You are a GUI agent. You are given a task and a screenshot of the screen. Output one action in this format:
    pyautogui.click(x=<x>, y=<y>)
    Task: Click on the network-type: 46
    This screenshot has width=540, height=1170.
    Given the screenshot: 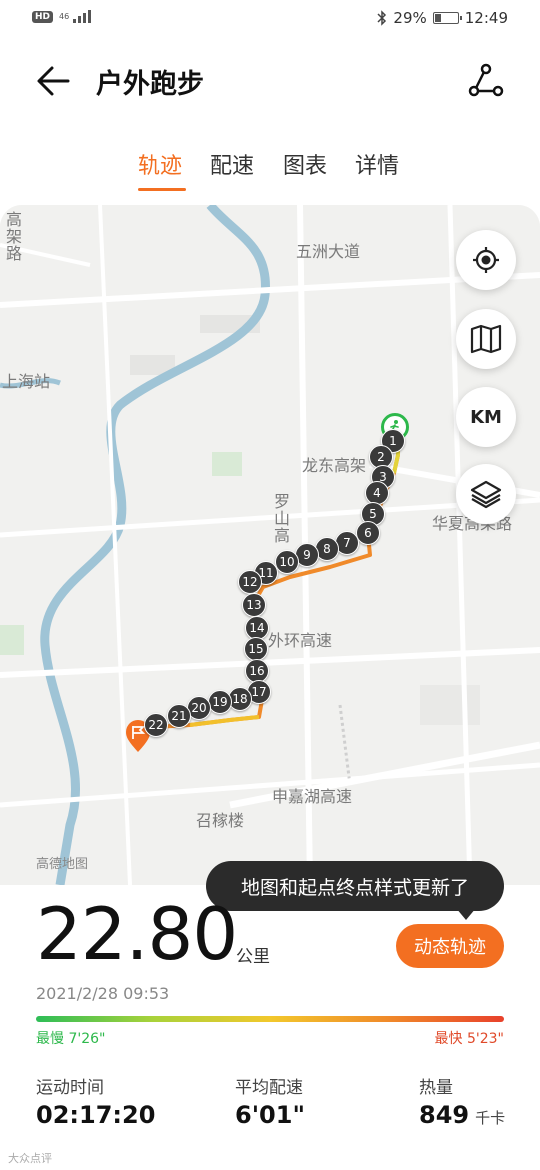 What is the action you would take?
    pyautogui.click(x=64, y=16)
    